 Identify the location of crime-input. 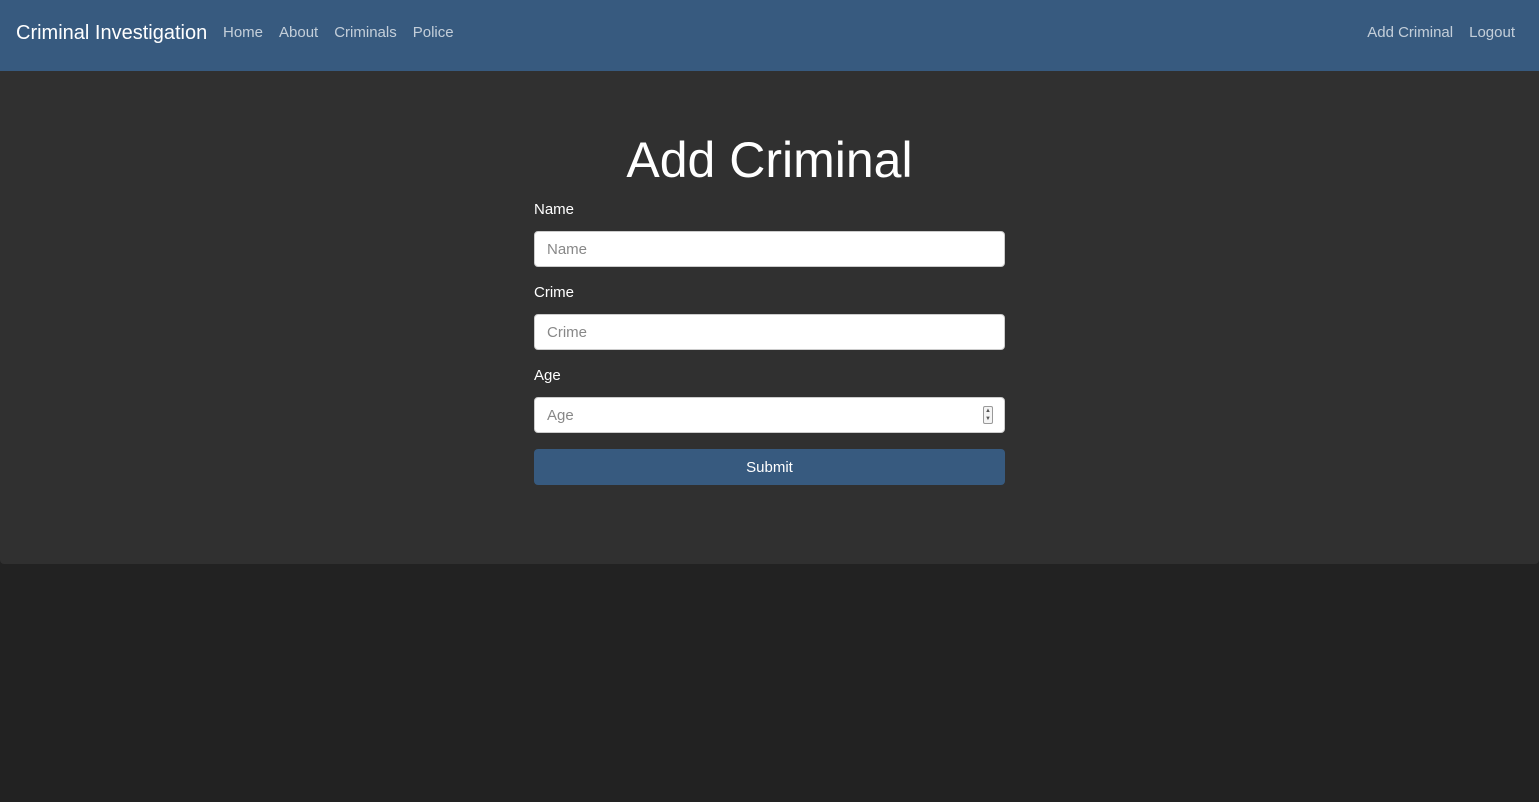
(769, 332).